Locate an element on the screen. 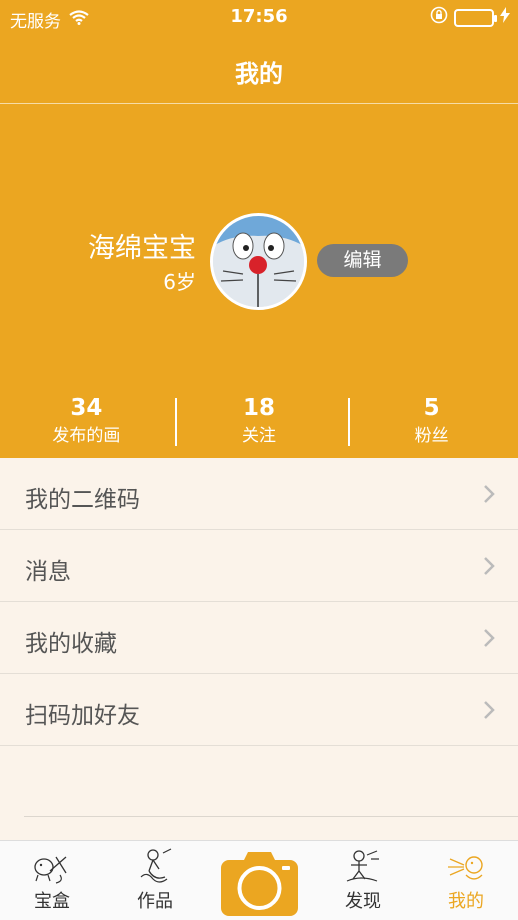 The image size is (518, 920). menu-item-label: 我的收藏 is located at coordinates (71, 644).